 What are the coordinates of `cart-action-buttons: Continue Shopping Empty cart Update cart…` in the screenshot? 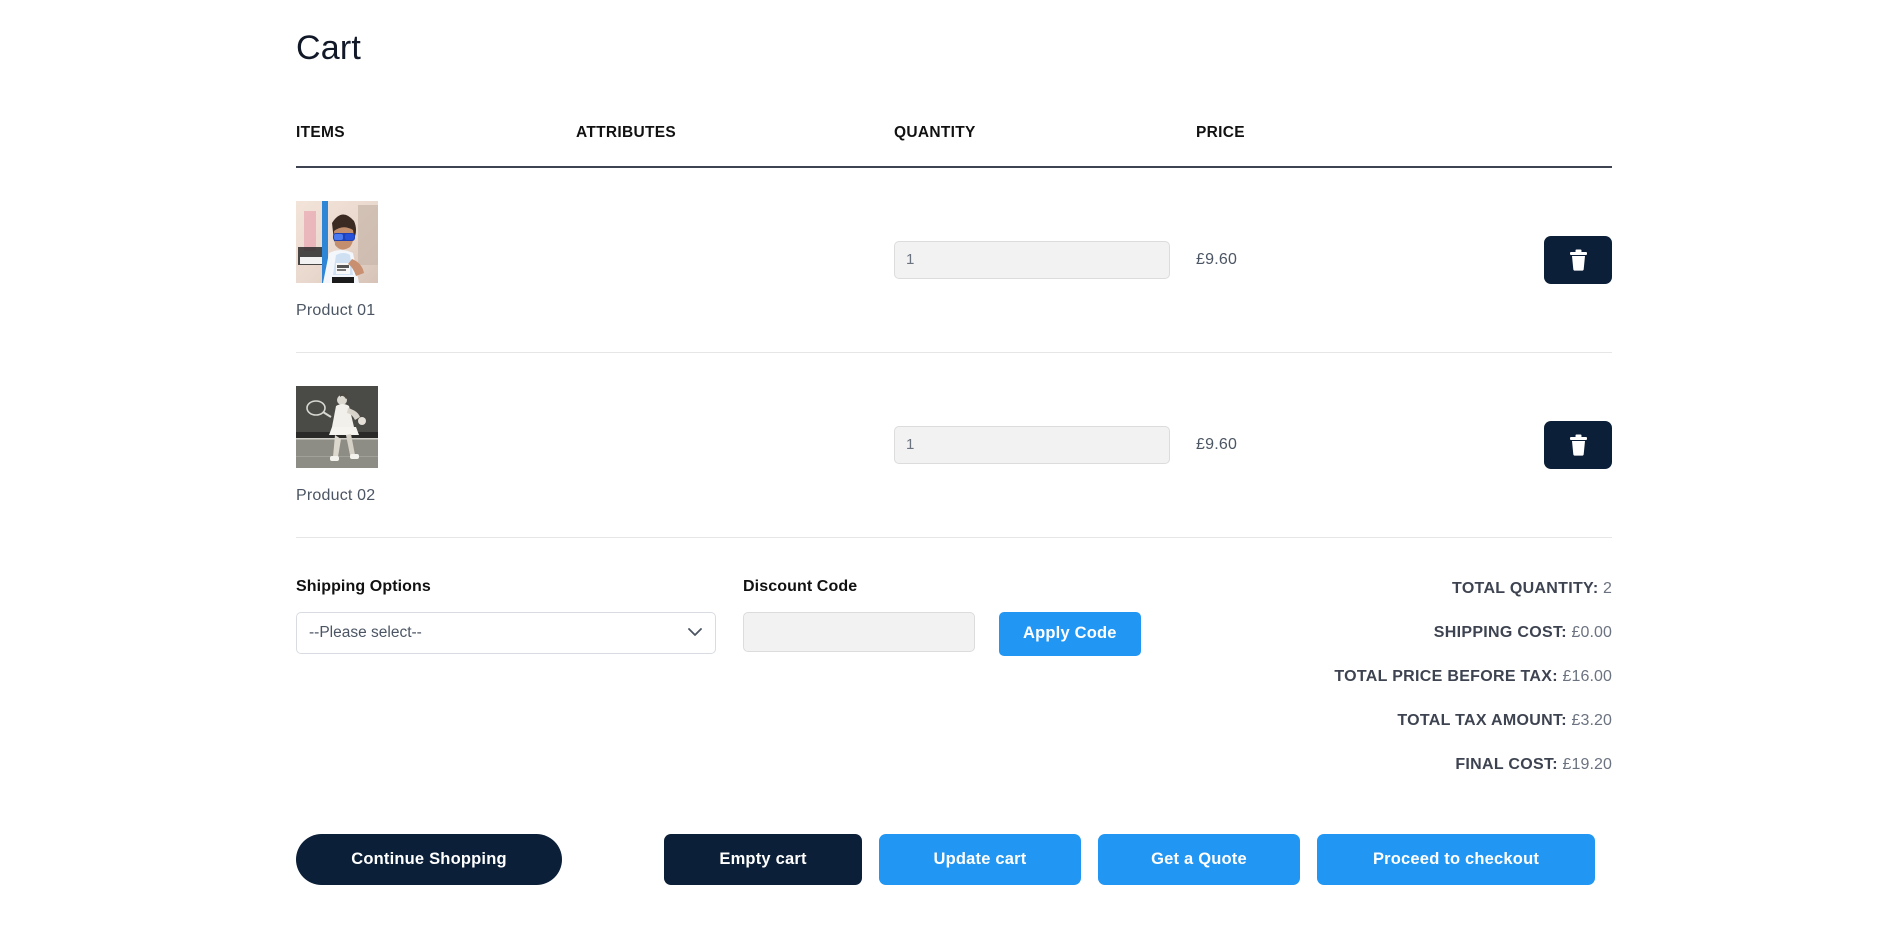 It's located at (954, 879).